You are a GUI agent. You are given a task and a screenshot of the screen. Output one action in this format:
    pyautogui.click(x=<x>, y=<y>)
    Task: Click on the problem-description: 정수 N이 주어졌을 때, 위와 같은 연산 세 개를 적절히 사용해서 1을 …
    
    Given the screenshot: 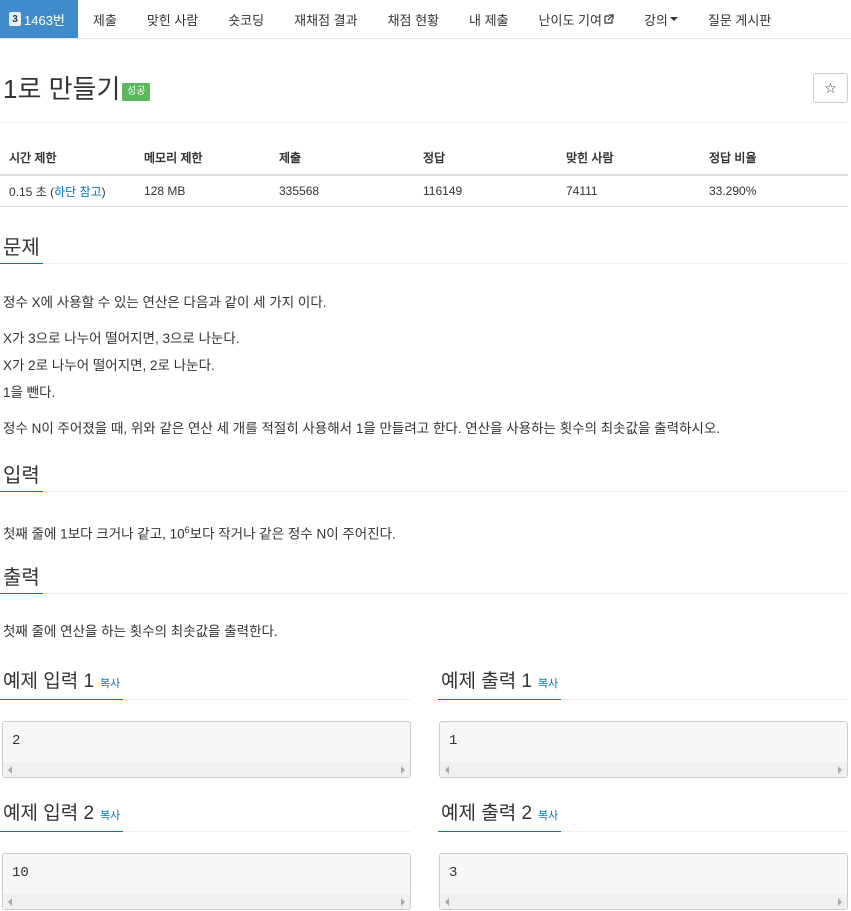 What is the action you would take?
    pyautogui.click(x=362, y=428)
    